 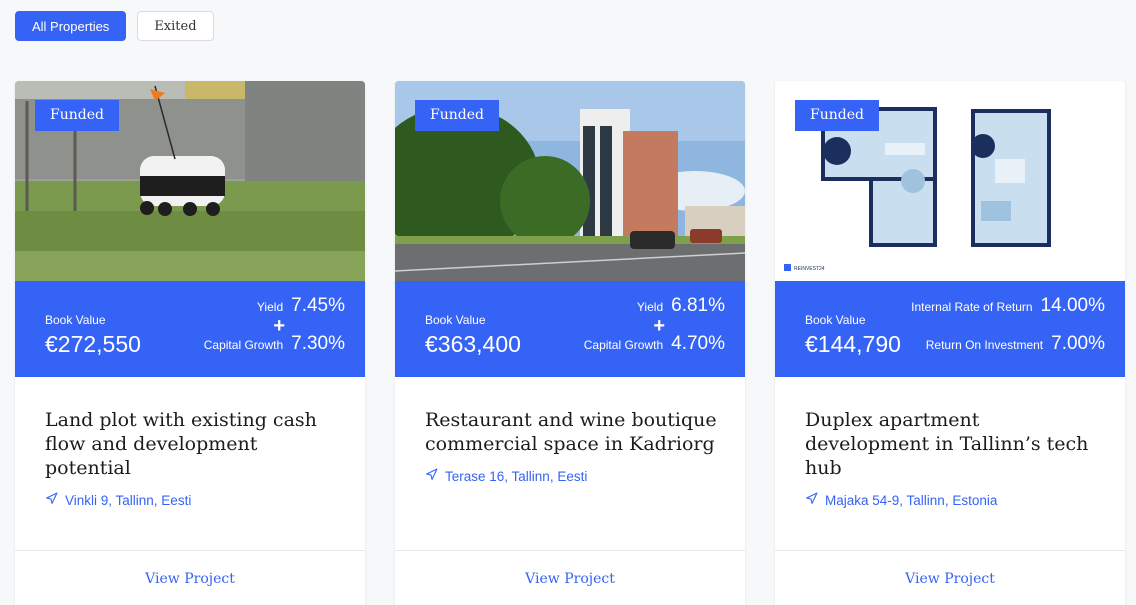 What do you see at coordinates (473, 344) in the screenshot?
I see `book-value: €363,400` at bounding box center [473, 344].